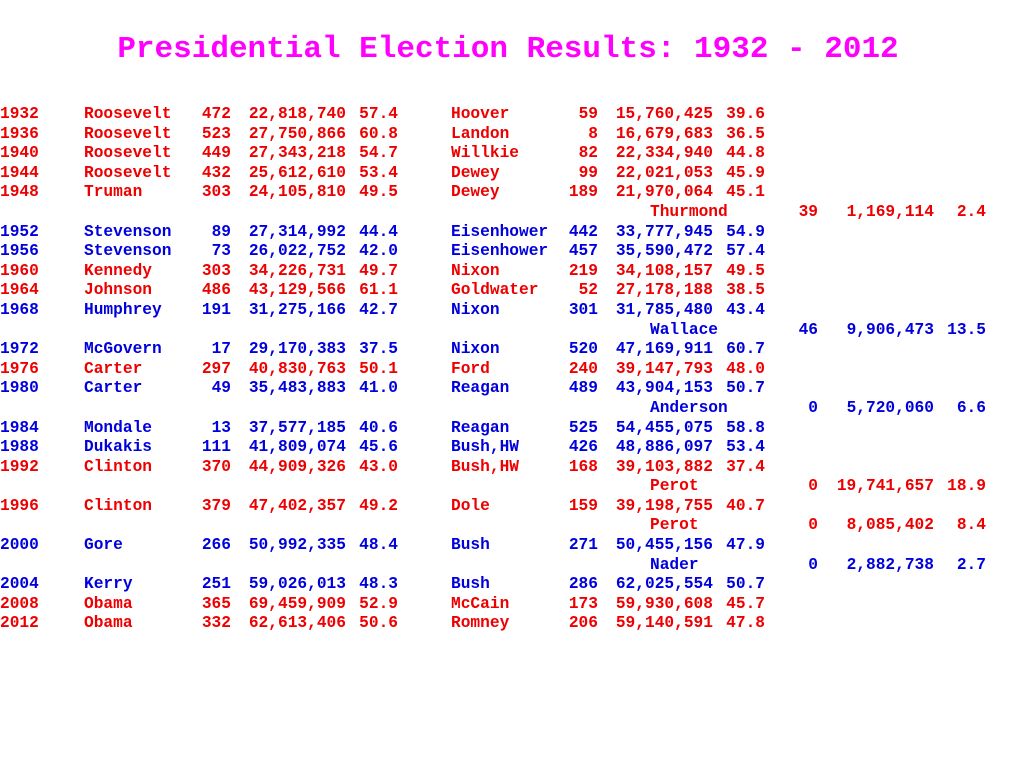  I want to click on election-year: 1964, so click(19, 290).